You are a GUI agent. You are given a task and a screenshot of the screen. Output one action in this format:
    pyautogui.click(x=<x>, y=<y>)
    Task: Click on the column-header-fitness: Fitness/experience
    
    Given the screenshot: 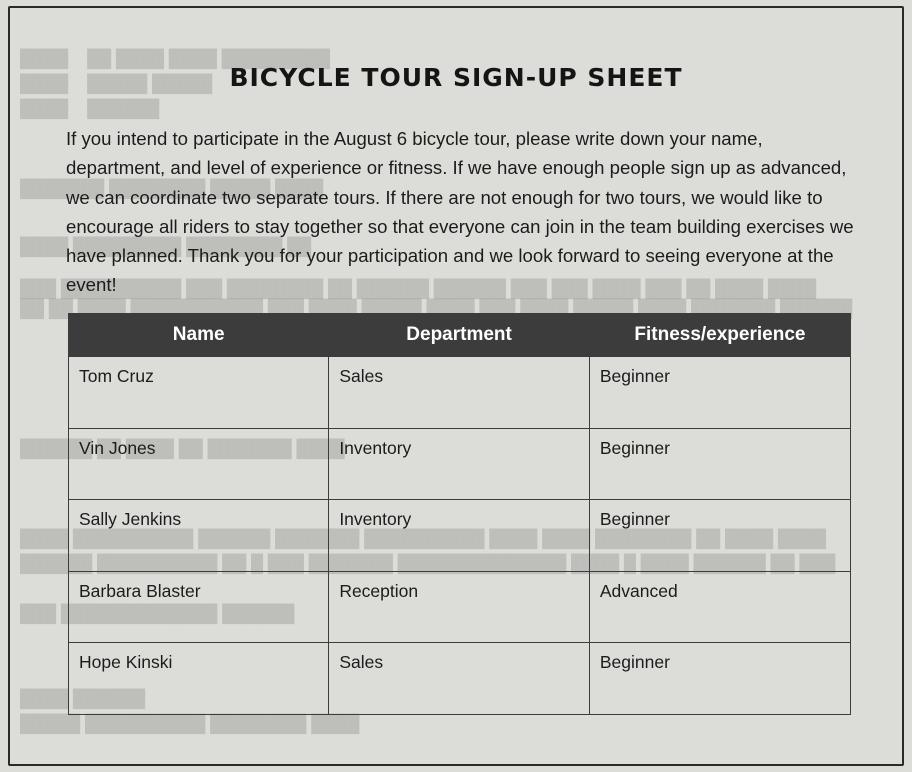 What is the action you would take?
    pyautogui.click(x=720, y=335)
    